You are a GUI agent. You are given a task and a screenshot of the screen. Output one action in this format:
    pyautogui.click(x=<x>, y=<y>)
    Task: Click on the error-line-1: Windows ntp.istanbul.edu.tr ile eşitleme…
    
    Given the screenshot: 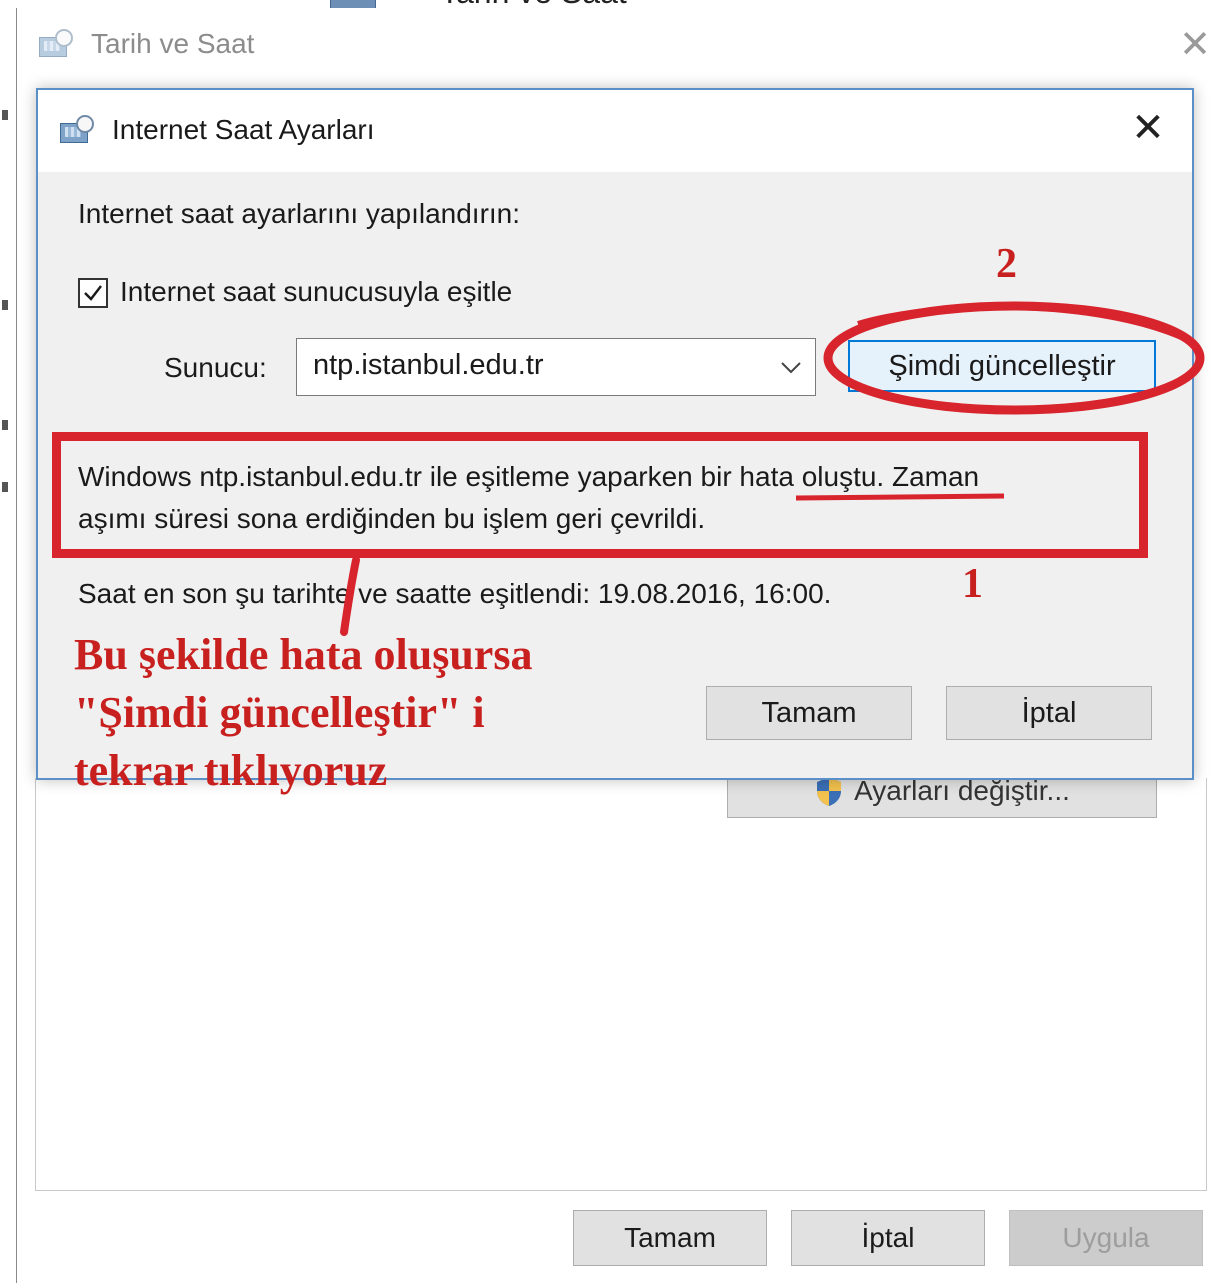 What is the action you would take?
    pyautogui.click(x=529, y=476)
    